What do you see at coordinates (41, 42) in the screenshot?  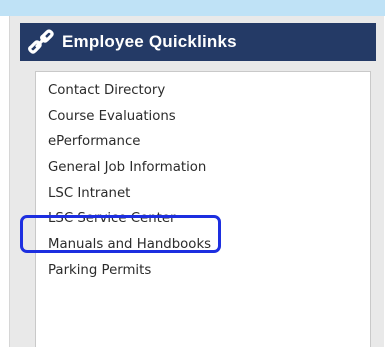 I see `link-icon` at bounding box center [41, 42].